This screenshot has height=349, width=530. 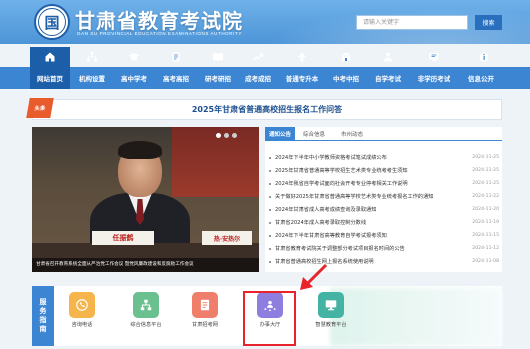 I want to click on headline-tag: 头条, so click(x=40, y=108).